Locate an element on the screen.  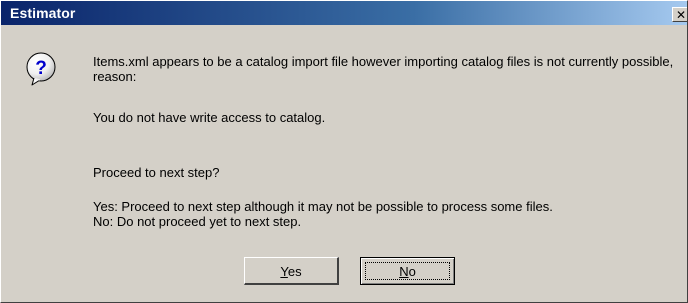
window-title: Estimator is located at coordinates (43, 13).